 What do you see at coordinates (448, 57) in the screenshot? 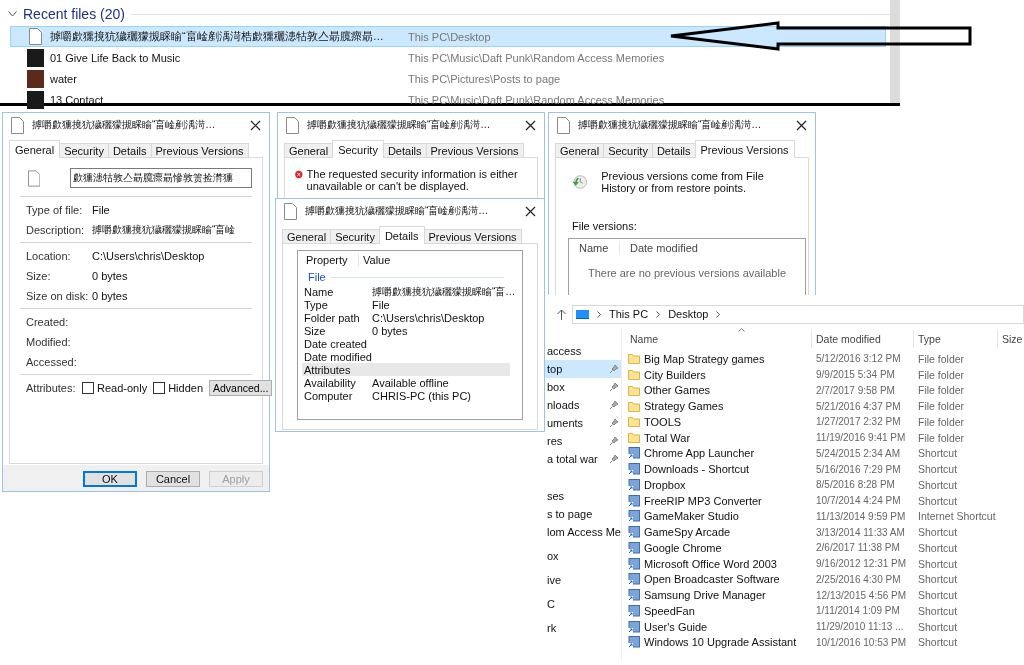
I see `recent-file-row: 01 Give Life Back to Music This PC\Music\Daft Punk\Random Access Memories` at bounding box center [448, 57].